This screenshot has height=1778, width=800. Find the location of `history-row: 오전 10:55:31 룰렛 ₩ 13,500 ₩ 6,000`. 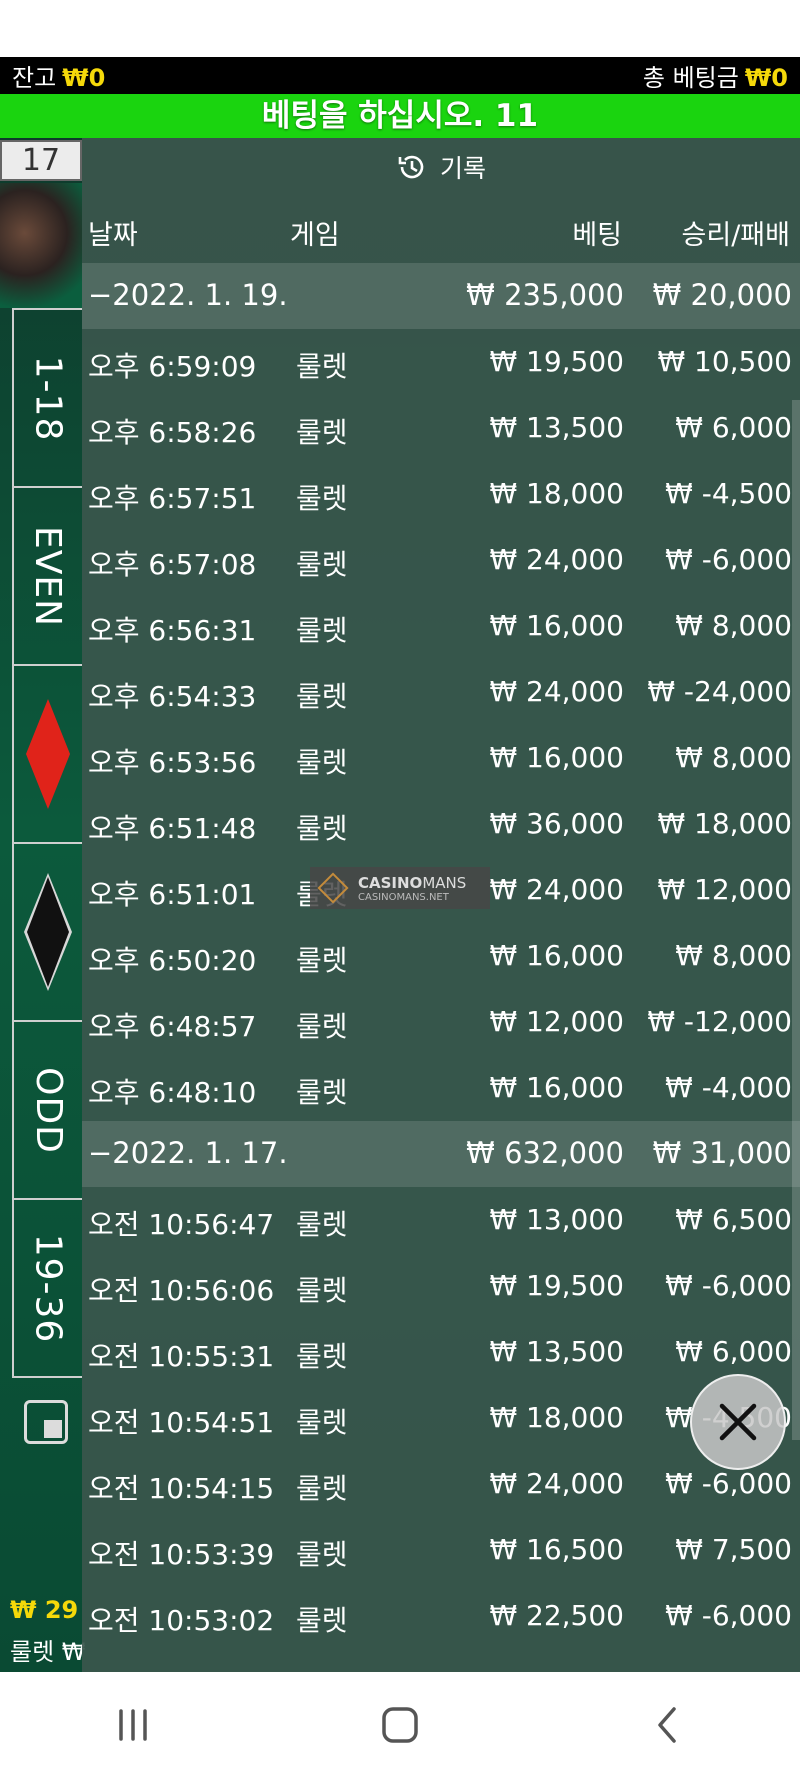

history-row: 오전 10:55:31 룰렛 ₩ 13,500 ₩ 6,000 is located at coordinates (441, 1352).